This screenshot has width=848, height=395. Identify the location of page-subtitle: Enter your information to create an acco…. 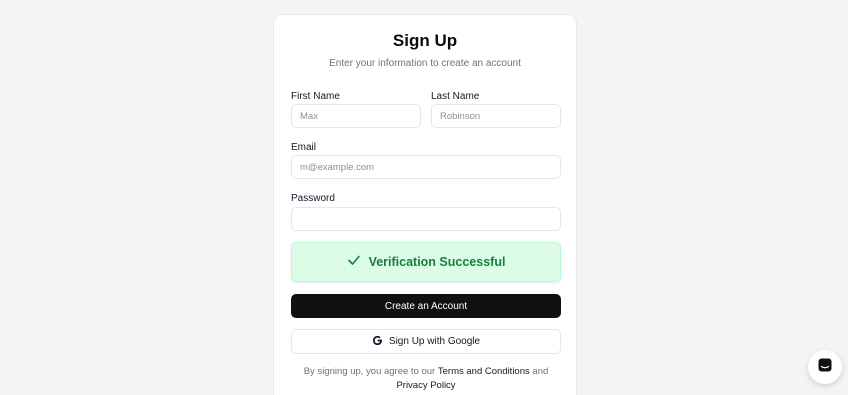
(425, 63).